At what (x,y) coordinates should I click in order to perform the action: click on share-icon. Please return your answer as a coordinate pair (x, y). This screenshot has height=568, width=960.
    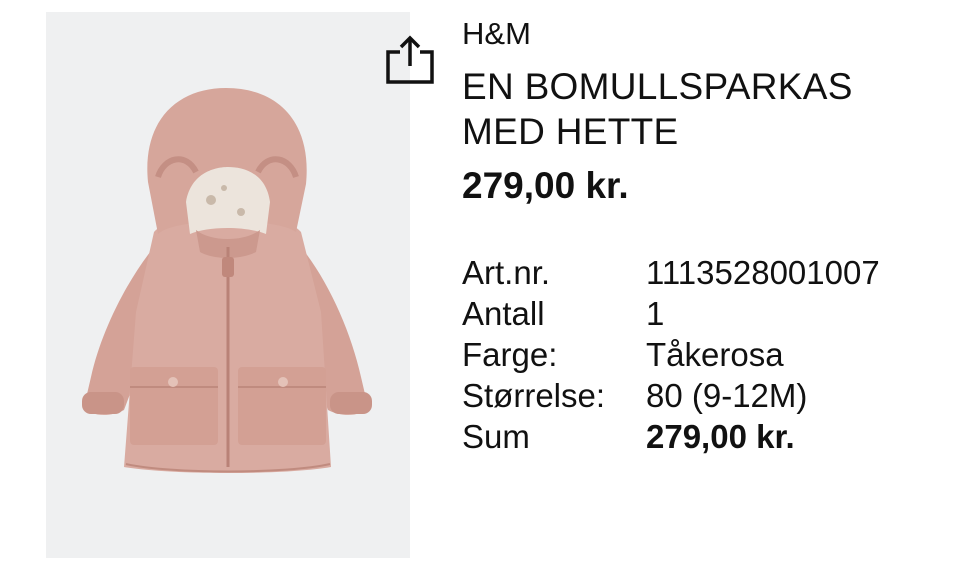
    Looking at the image, I should click on (410, 59).